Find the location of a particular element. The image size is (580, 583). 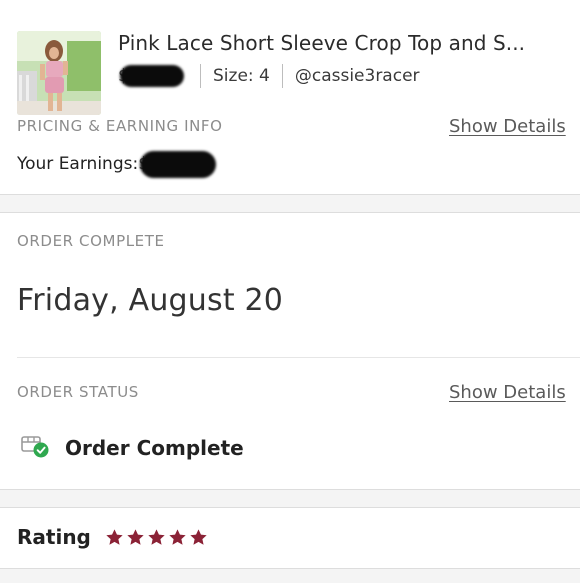

rating-label: Rating is located at coordinates (54, 537).